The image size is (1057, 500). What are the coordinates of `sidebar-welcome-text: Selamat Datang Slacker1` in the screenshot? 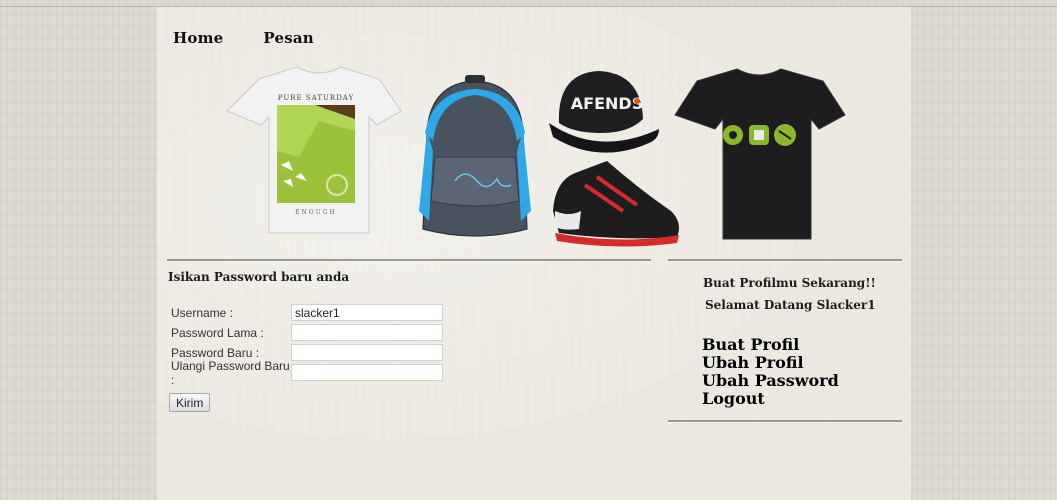 It's located at (790, 305).